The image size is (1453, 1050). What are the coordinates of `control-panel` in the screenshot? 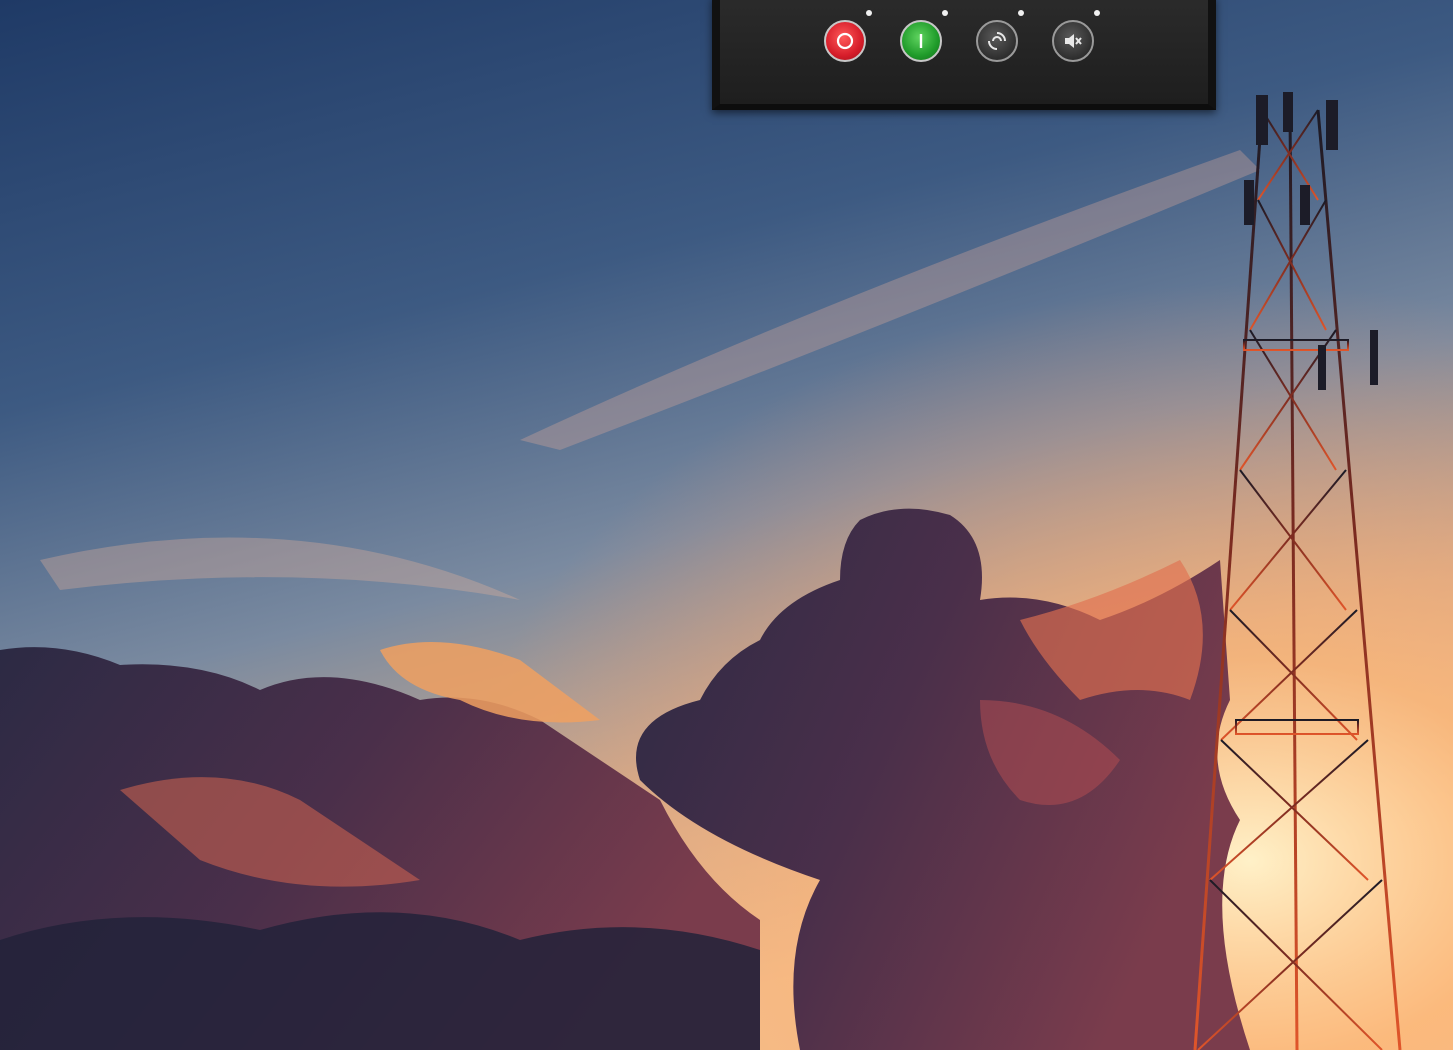 It's located at (964, 55).